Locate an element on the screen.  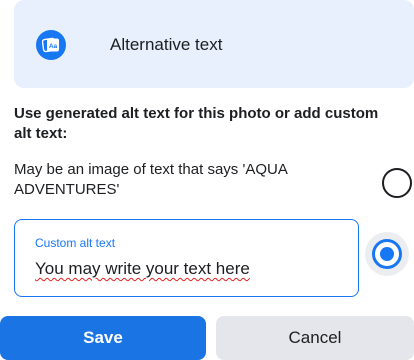
cancel-button: Cancel is located at coordinates (315, 338).